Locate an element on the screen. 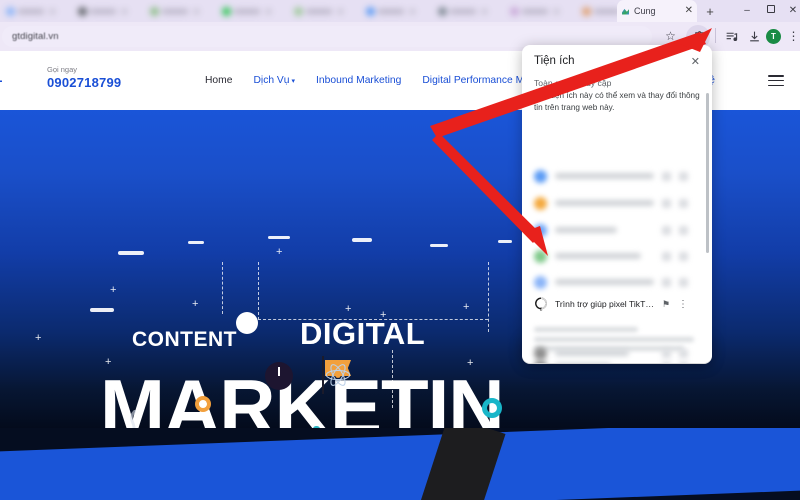 This screenshot has width=800, height=500. overflow-menu-icon: ⋮ is located at coordinates (683, 304).